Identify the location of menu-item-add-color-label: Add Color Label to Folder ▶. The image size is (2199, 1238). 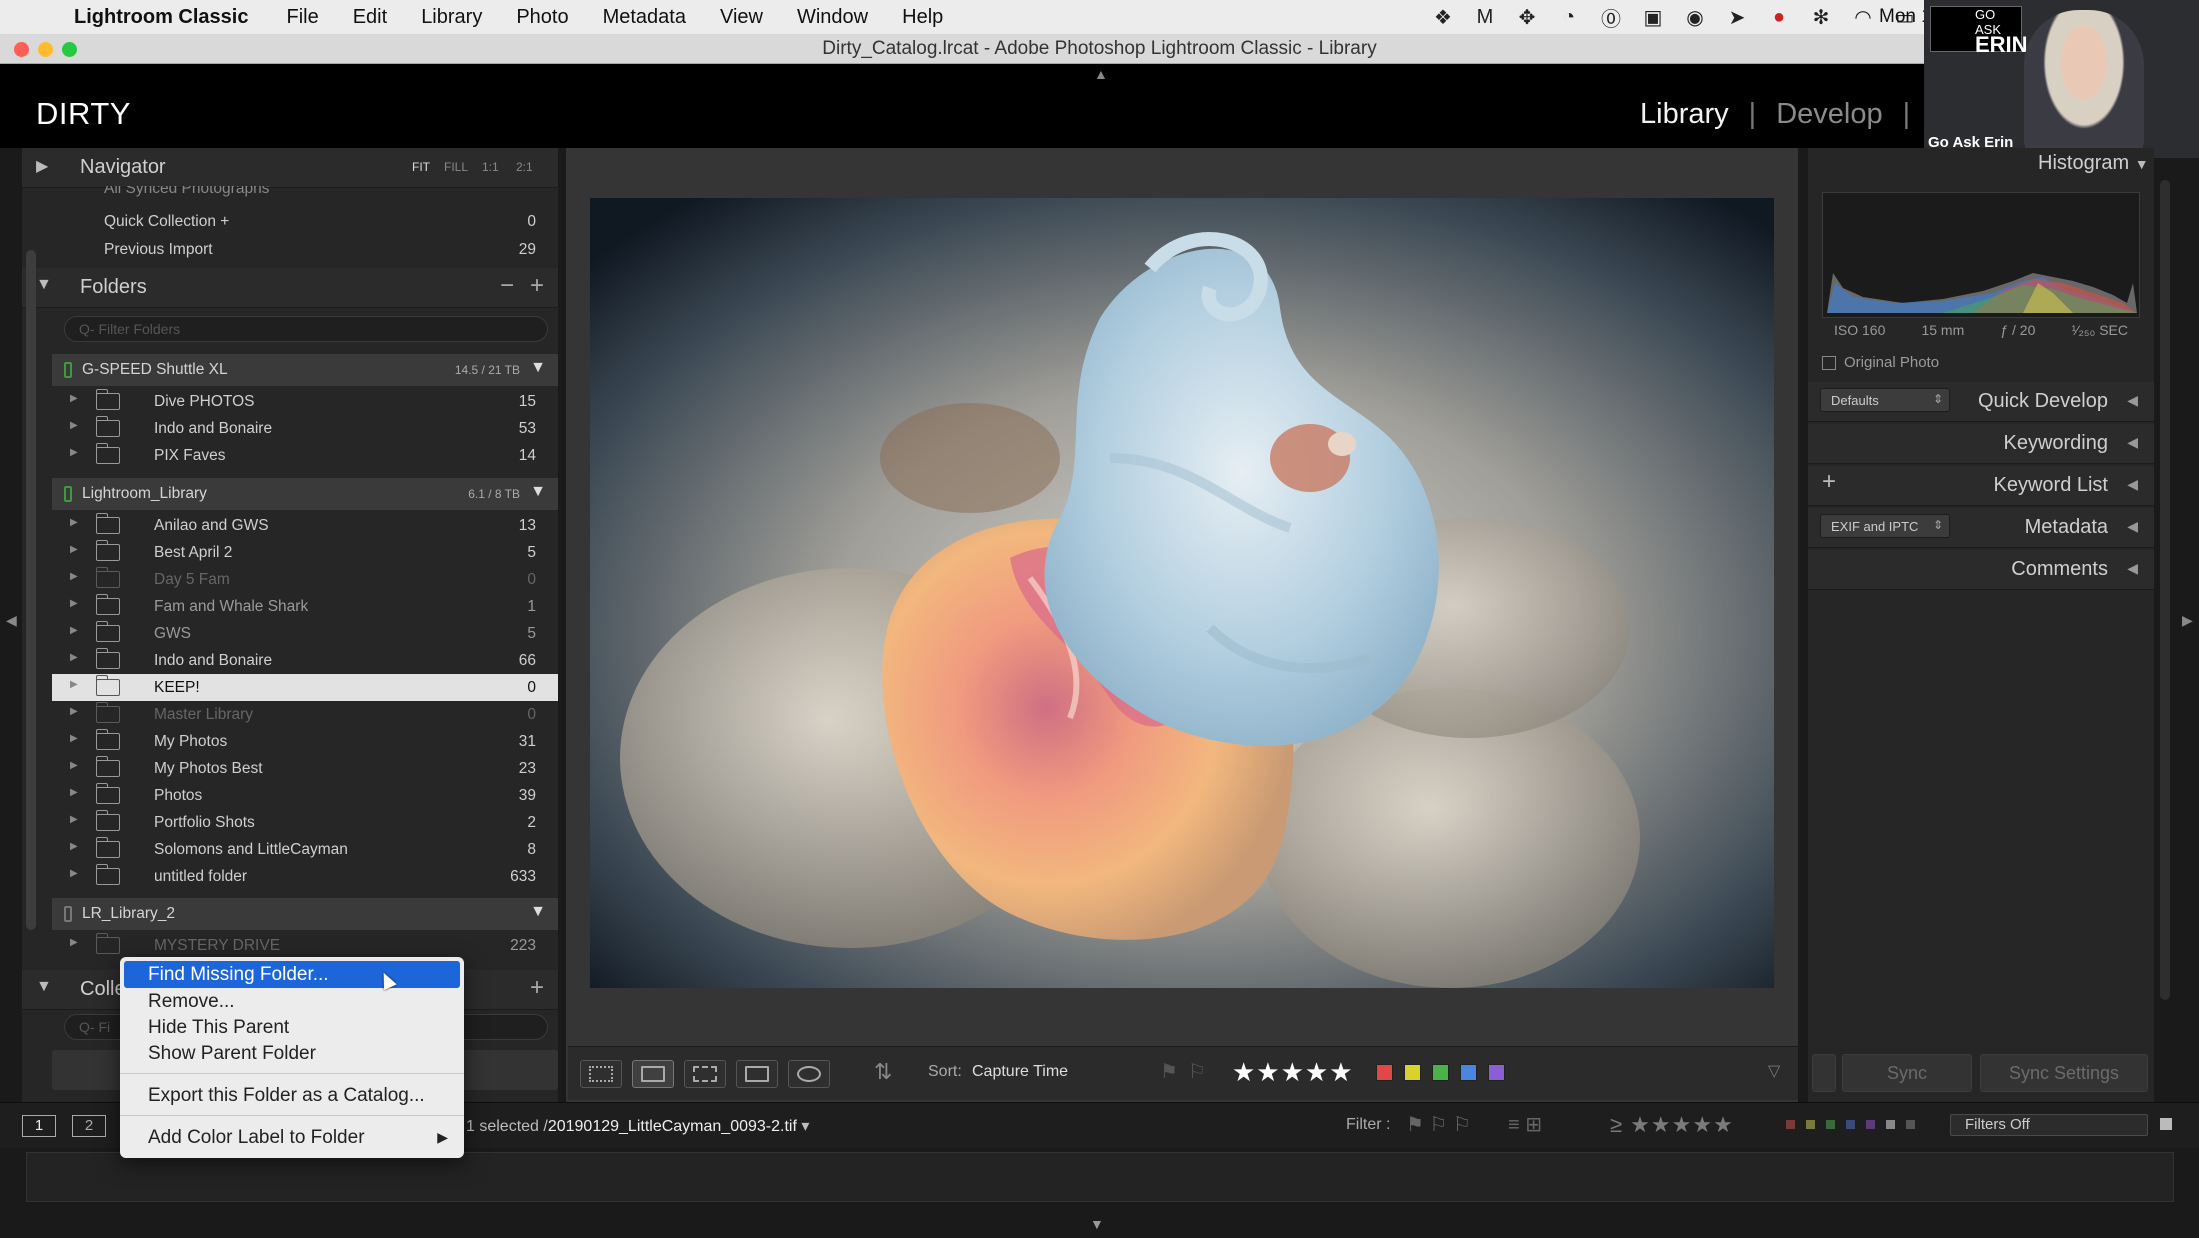
(292, 1137).